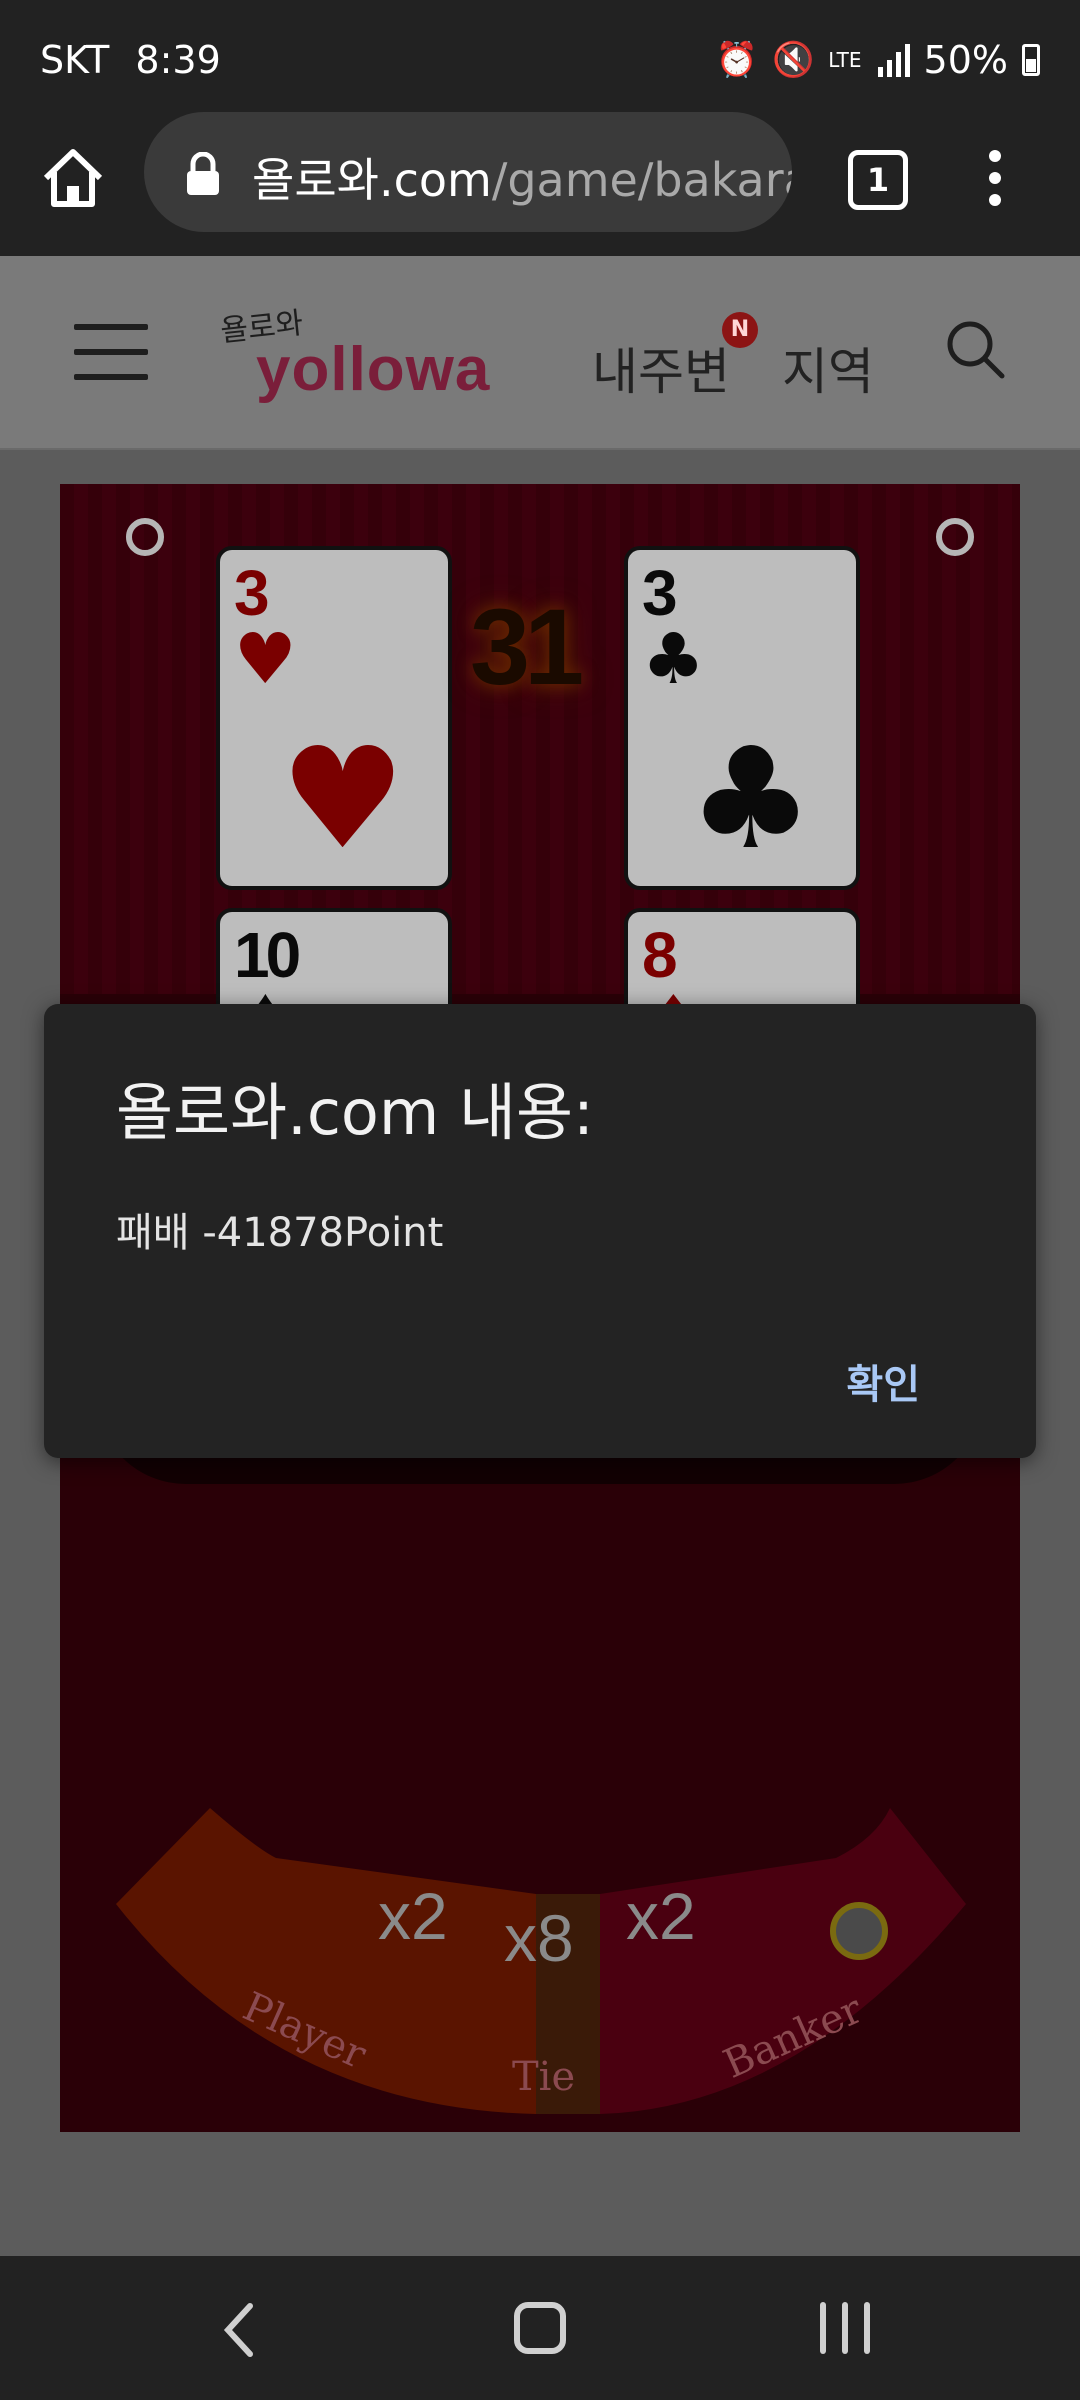 This screenshot has height=2400, width=1080. Describe the element at coordinates (740, 330) in the screenshot. I see `new-badge: N` at that location.